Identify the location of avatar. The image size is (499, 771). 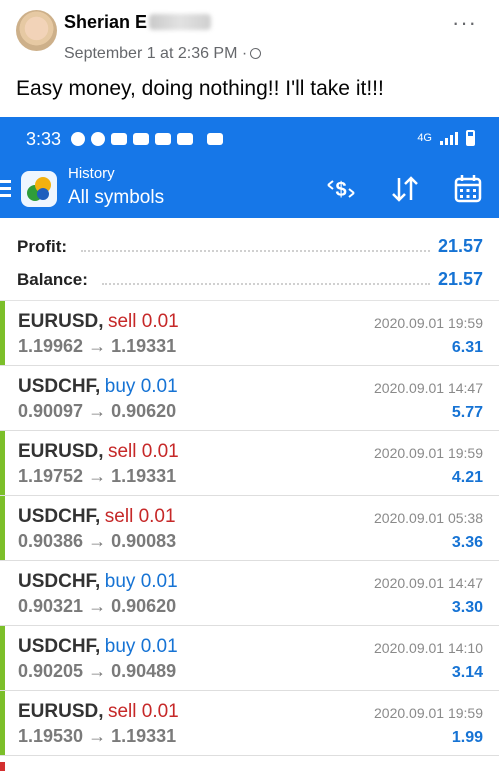
(36, 30).